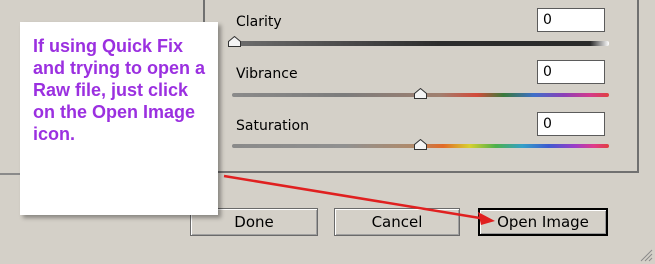 This screenshot has width=655, height=264. I want to click on clarity-label: Clarity, so click(259, 22).